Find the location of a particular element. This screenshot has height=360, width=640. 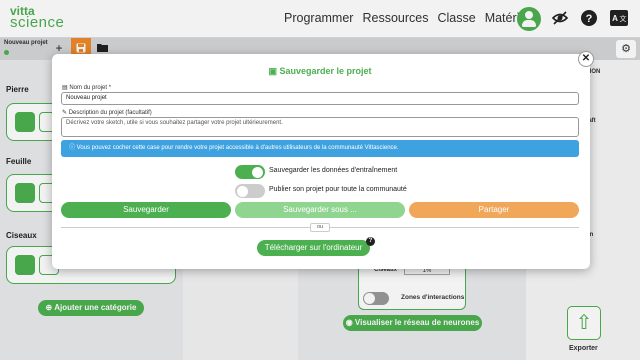

save-button: Sauvegarder is located at coordinates (146, 210).